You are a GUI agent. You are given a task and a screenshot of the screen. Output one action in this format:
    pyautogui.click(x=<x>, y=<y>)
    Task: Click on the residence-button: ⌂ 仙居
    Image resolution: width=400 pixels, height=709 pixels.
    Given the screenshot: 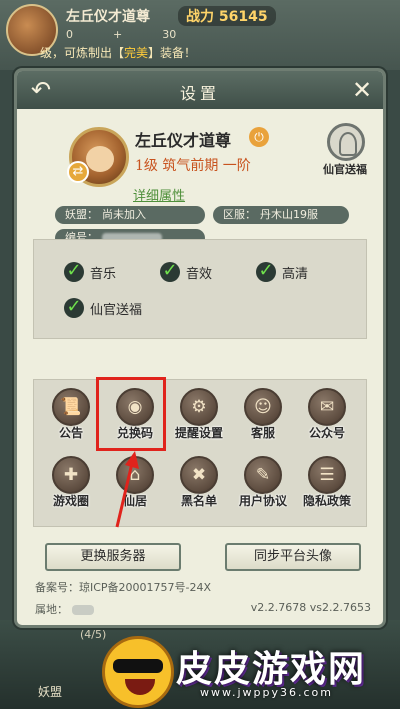 What is the action you would take?
    pyautogui.click(x=135, y=485)
    